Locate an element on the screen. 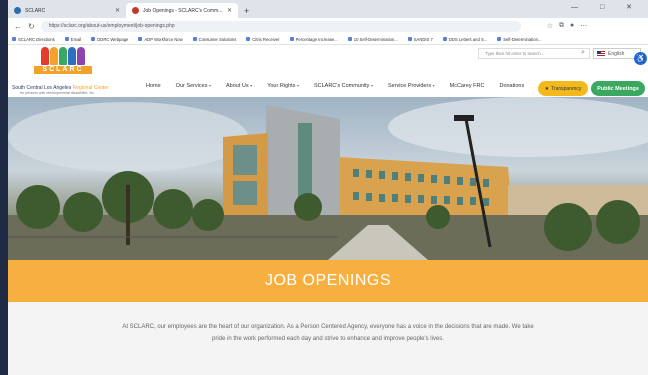 The height and width of the screenshot is (375, 648). transparency-button: ★ Transparency is located at coordinates (563, 88).